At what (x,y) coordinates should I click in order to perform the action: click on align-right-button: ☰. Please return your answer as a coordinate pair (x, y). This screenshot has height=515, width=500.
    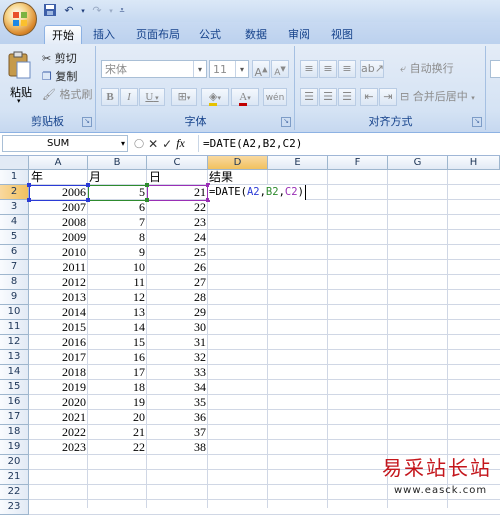
    Looking at the image, I should click on (347, 97).